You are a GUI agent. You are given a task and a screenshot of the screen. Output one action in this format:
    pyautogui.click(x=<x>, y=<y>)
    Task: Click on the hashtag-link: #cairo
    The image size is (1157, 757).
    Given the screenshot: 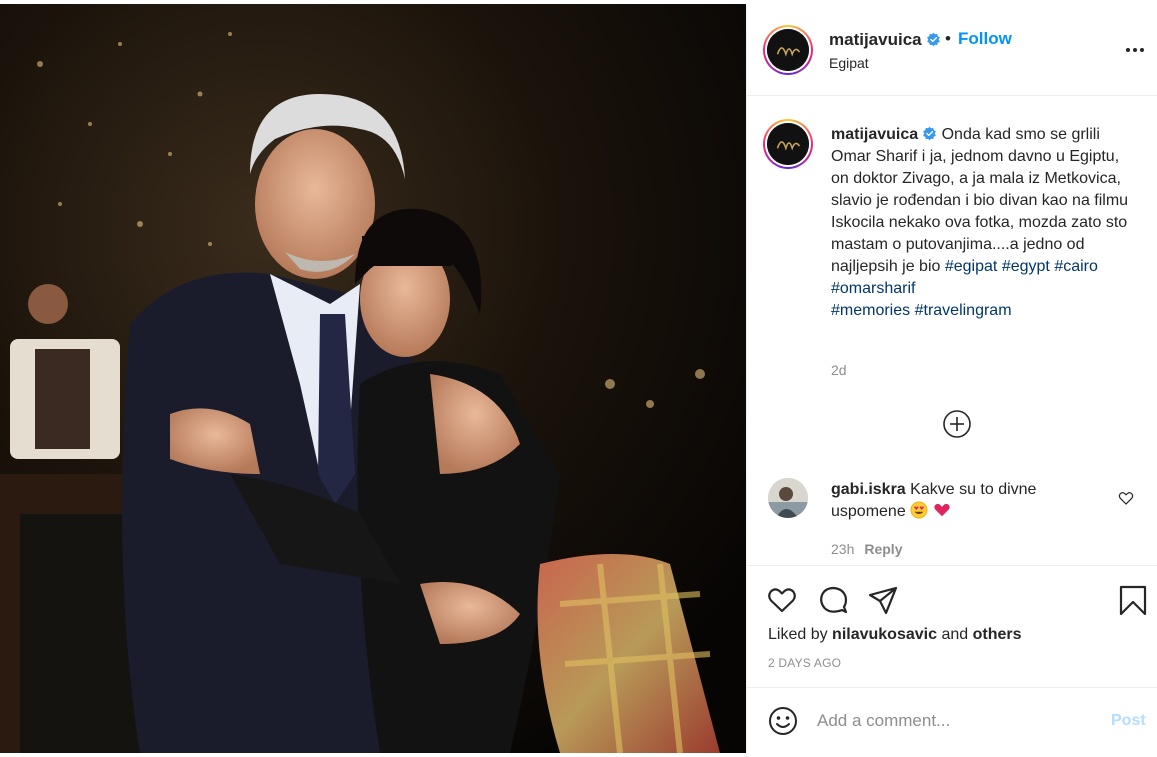 What is the action you would take?
    pyautogui.click(x=1076, y=266)
    